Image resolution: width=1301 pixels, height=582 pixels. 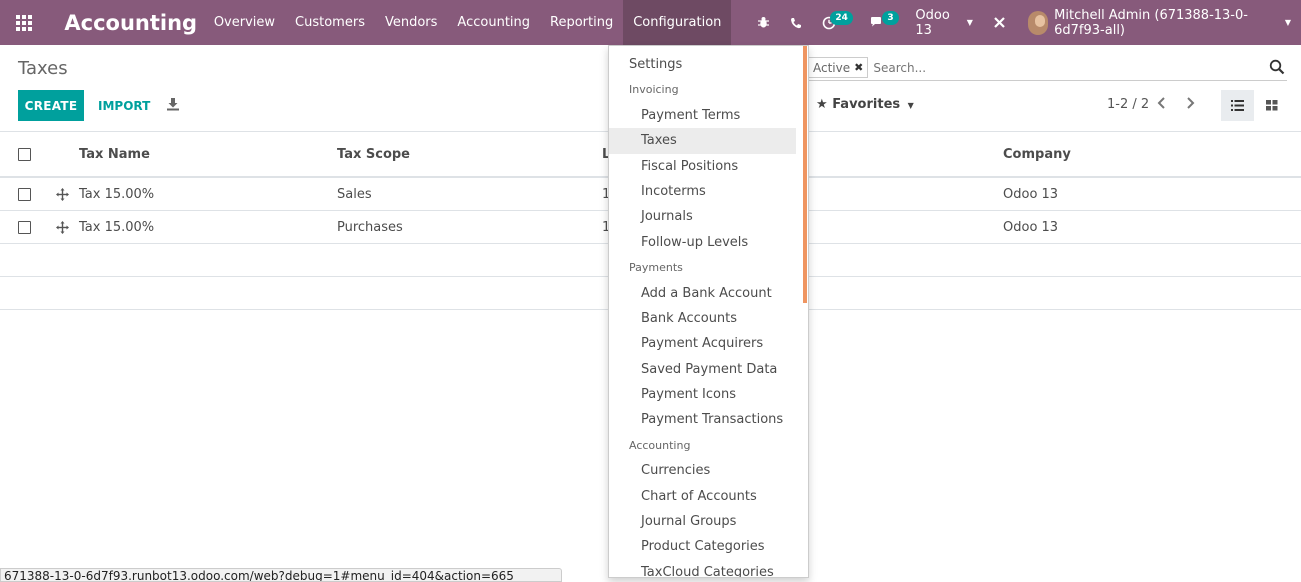 I want to click on debug-button, so click(x=763, y=22).